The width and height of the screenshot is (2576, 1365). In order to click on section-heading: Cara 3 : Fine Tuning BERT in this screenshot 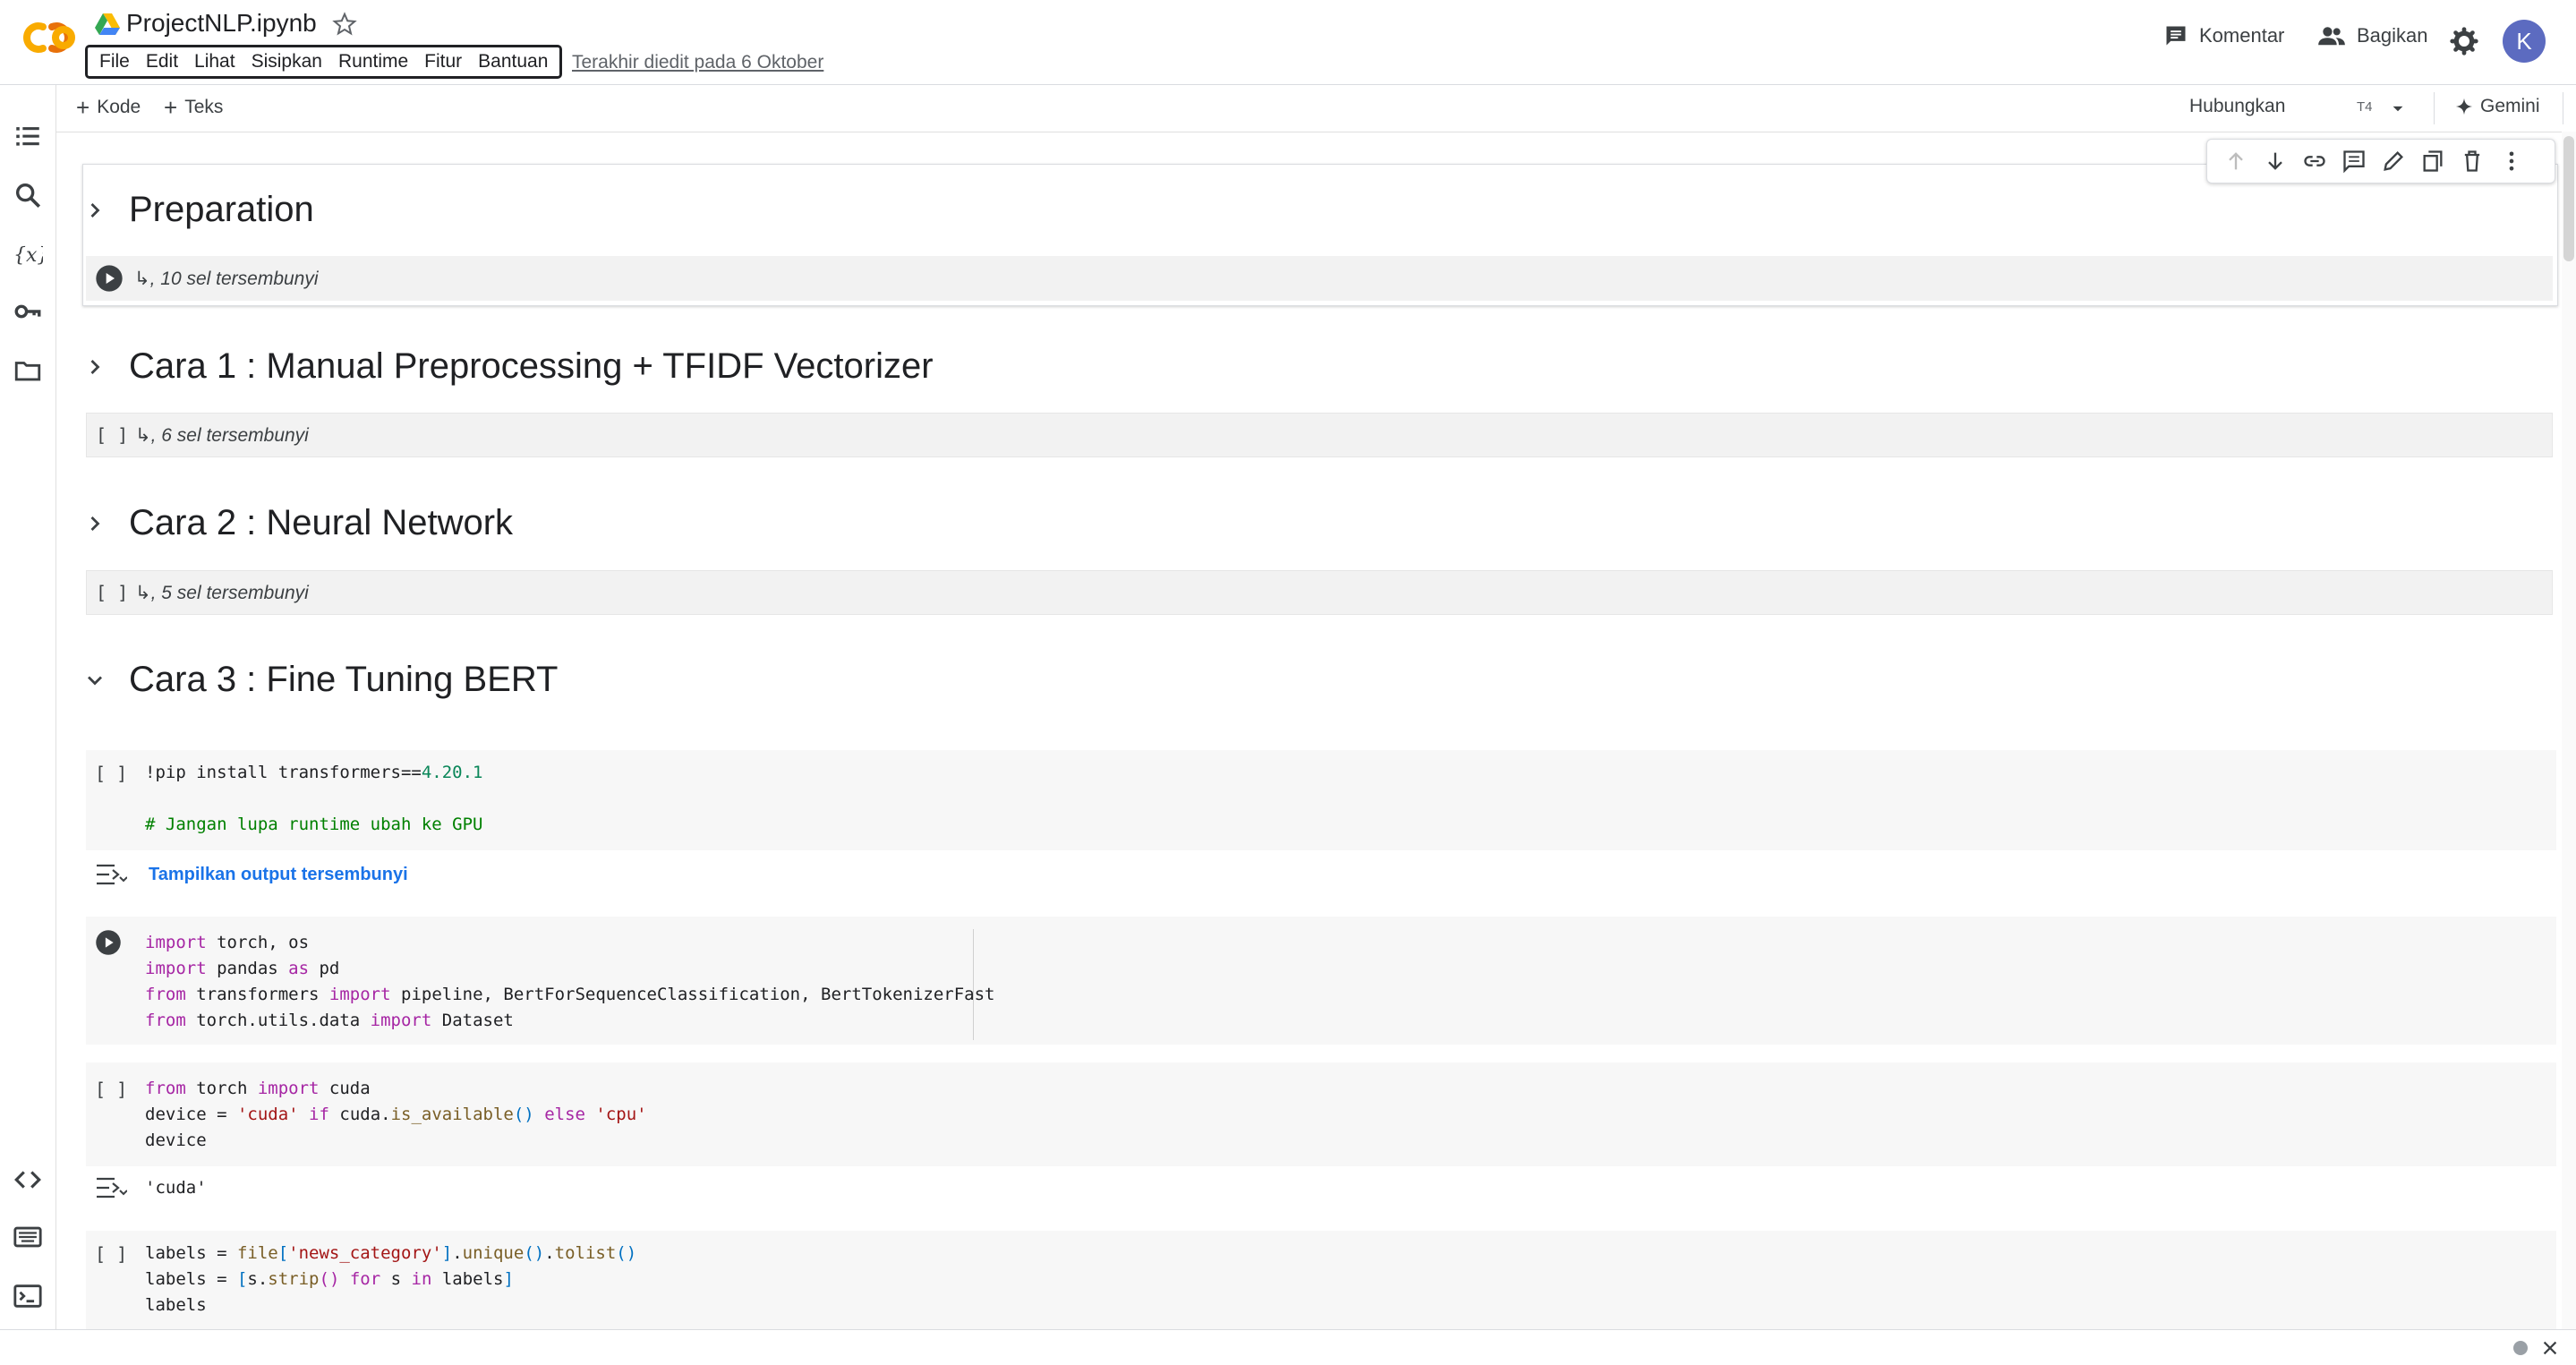, I will do `click(320, 680)`.